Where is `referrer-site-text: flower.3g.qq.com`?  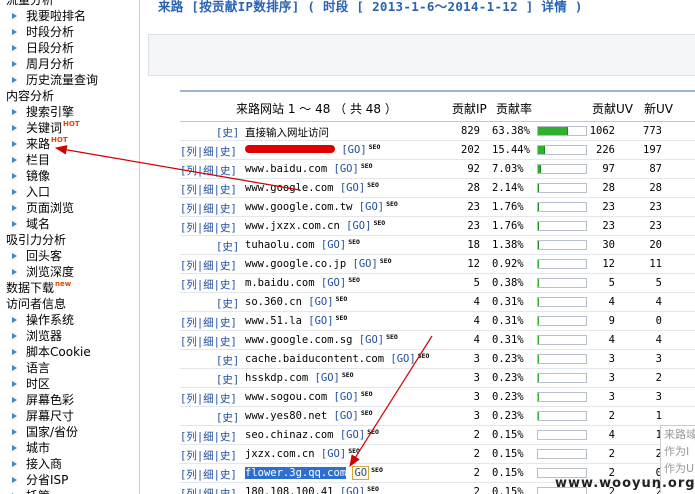
referrer-site-text: flower.3g.qq.com is located at coordinates (296, 473).